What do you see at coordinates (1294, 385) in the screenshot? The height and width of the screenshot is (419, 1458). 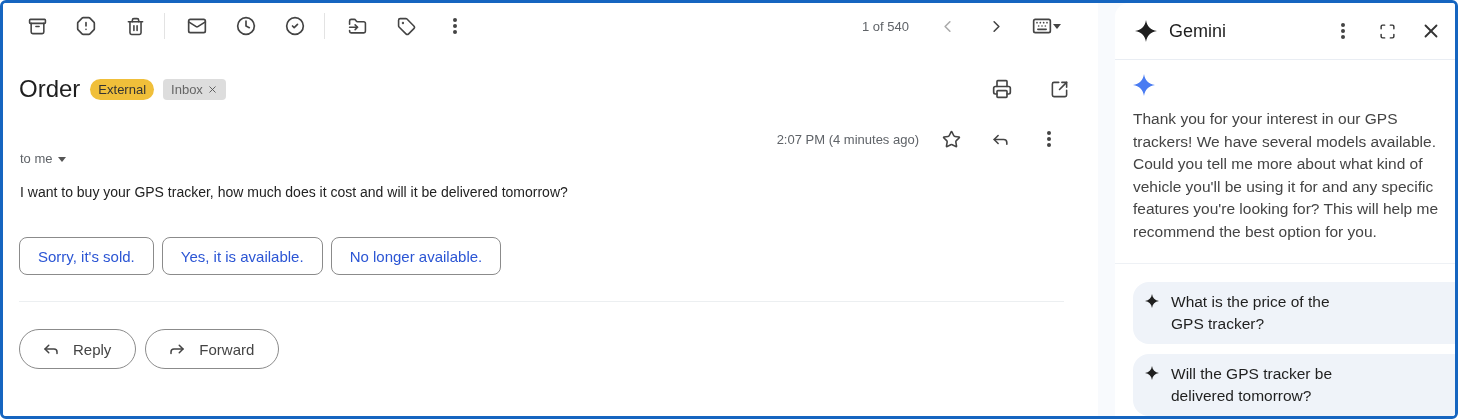 I see `suggestion-chip: Will the GPS tracker be delivered tomorrow?` at bounding box center [1294, 385].